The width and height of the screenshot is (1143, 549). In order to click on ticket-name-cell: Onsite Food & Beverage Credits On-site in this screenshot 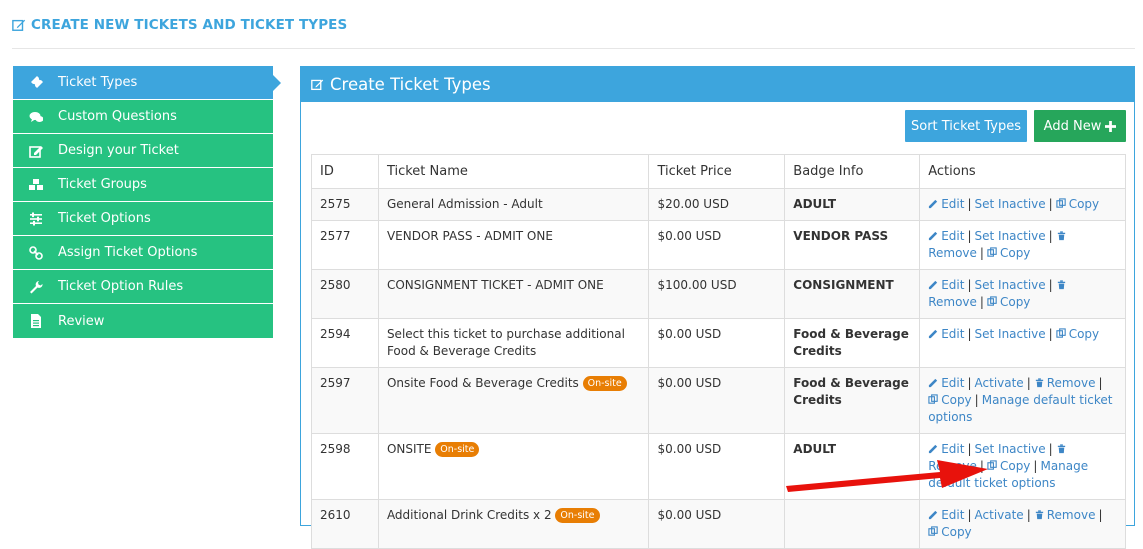, I will do `click(513, 400)`.